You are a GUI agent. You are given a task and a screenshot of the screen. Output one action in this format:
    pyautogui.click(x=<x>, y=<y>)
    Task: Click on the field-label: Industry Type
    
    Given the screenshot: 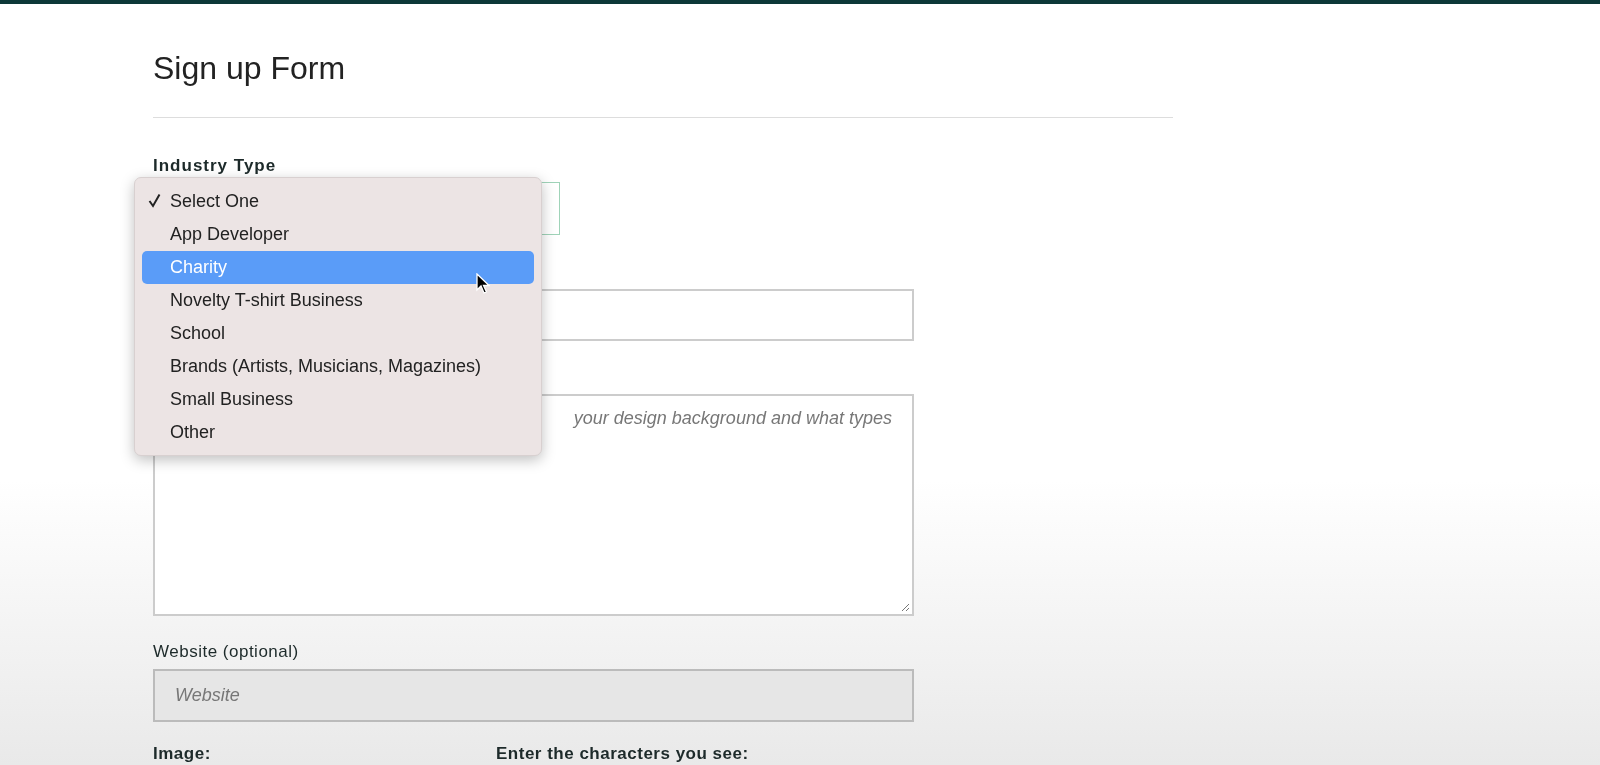 What is the action you would take?
    pyautogui.click(x=215, y=166)
    